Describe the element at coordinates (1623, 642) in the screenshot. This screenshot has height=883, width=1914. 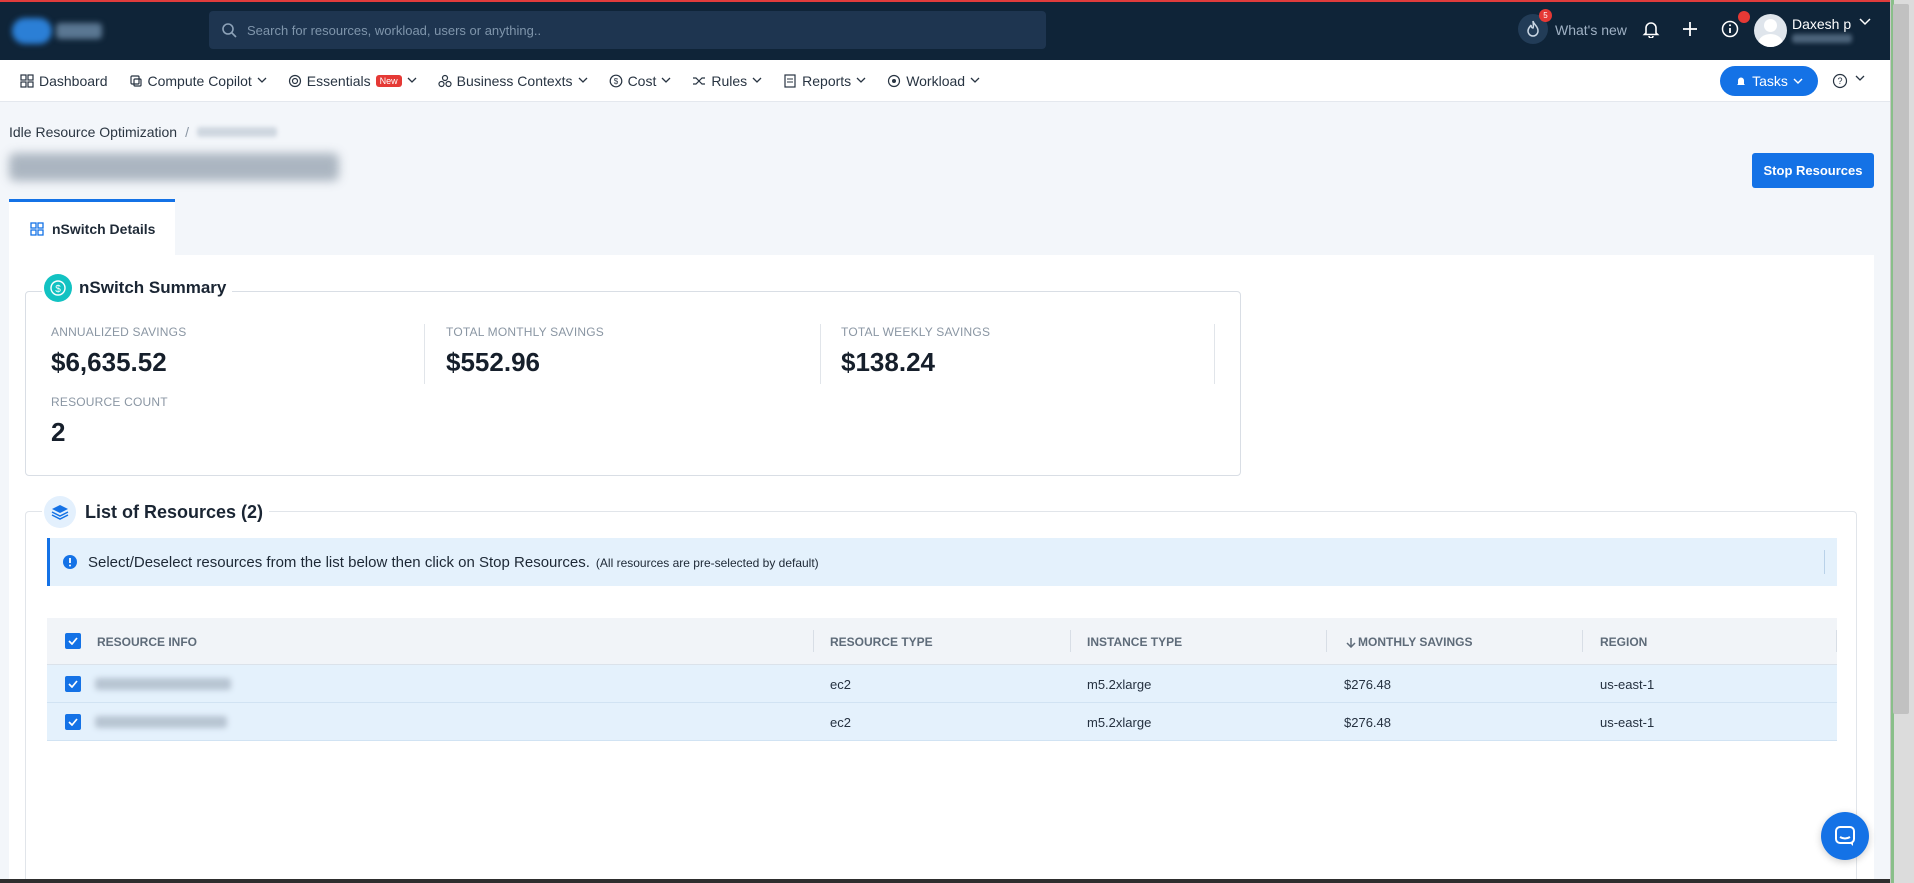
I see `column-header-region: REGION` at that location.